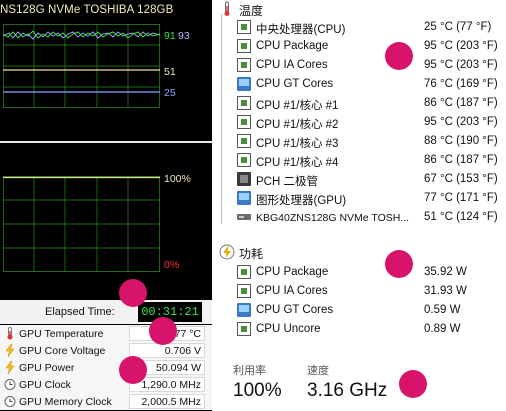  Describe the element at coordinates (172, 265) in the screenshot. I see `graph2-bottom-label: 0%` at that location.